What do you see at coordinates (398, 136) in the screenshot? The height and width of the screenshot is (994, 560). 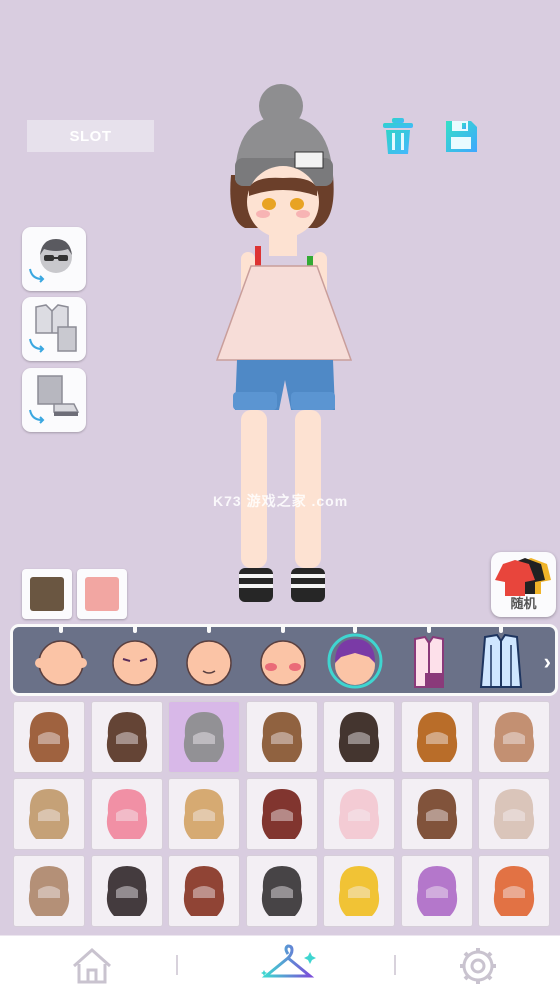 I see `trash-icon` at bounding box center [398, 136].